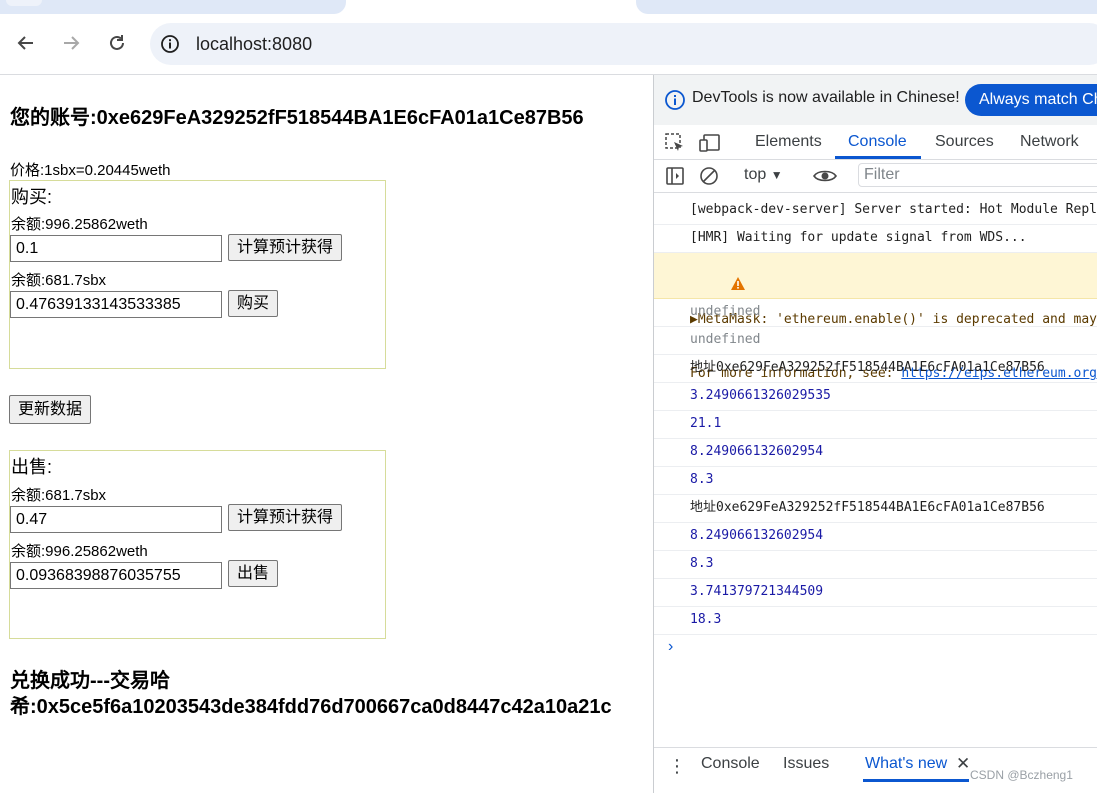  I want to click on drawer-tab-whats-new: What's new, so click(906, 764).